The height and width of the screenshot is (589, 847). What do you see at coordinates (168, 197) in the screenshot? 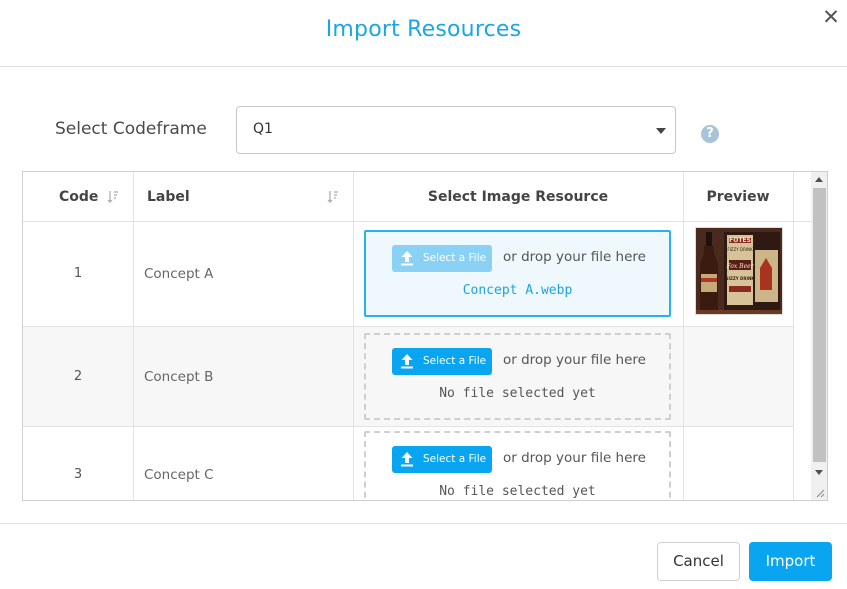
I see `header-label-label: Label` at bounding box center [168, 197].